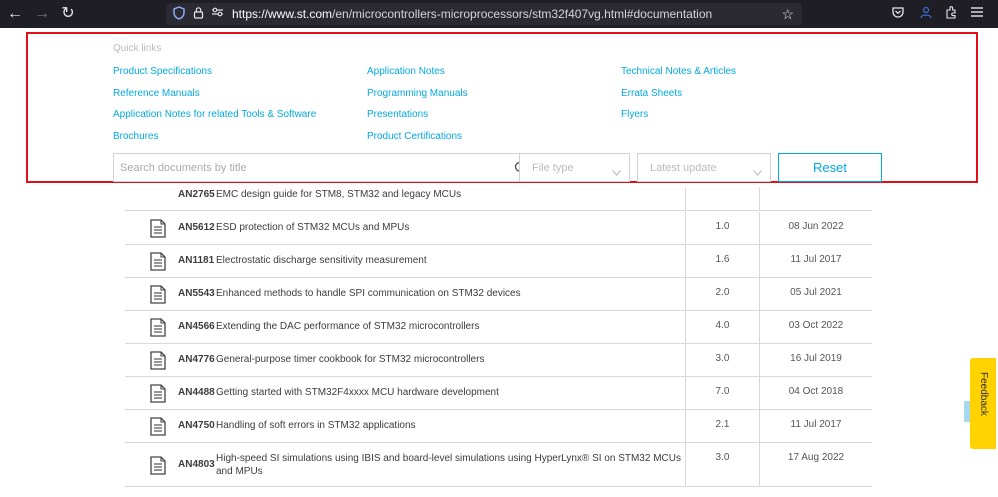 The image size is (998, 497). Describe the element at coordinates (977, 14) in the screenshot. I see `menu-icon` at that location.